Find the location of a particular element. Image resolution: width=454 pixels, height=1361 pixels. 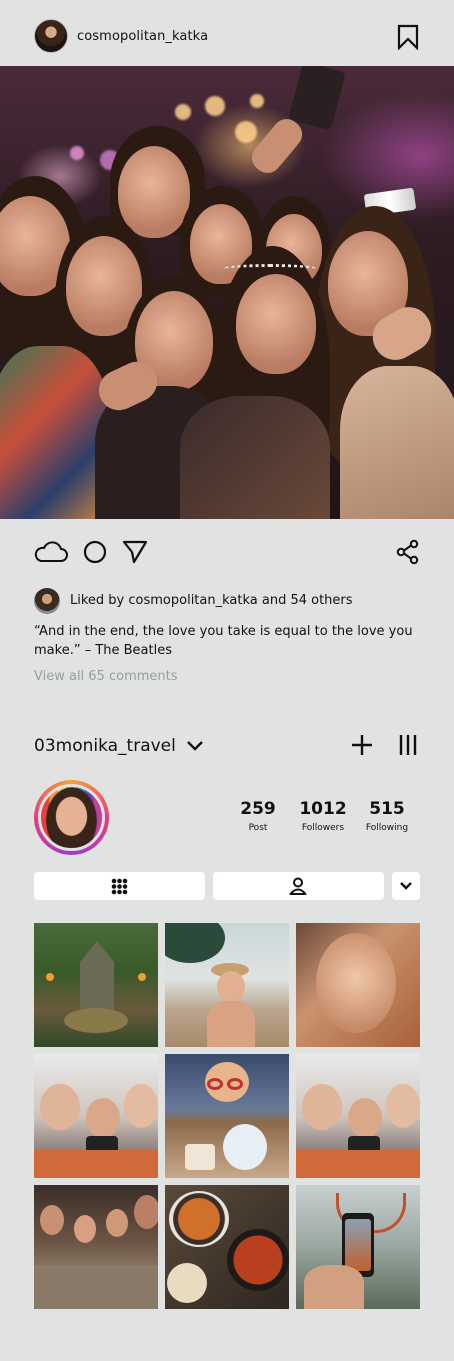

circle-icon is located at coordinates (95, 552).